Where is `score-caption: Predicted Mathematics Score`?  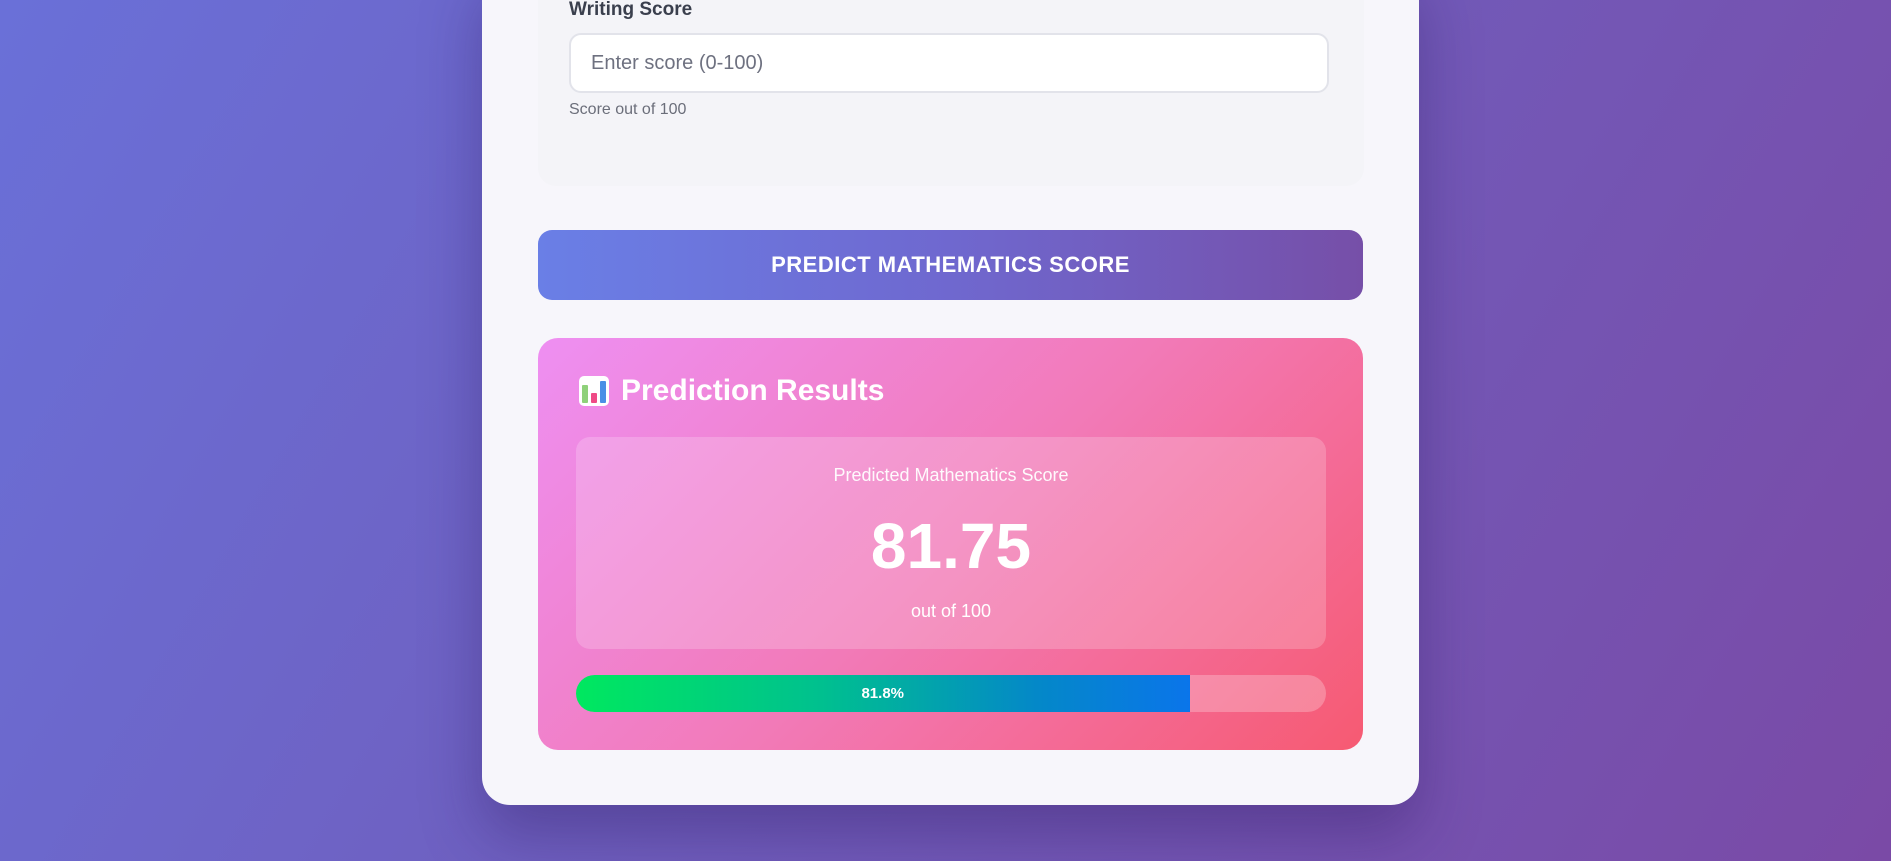 score-caption: Predicted Mathematics Score is located at coordinates (951, 475).